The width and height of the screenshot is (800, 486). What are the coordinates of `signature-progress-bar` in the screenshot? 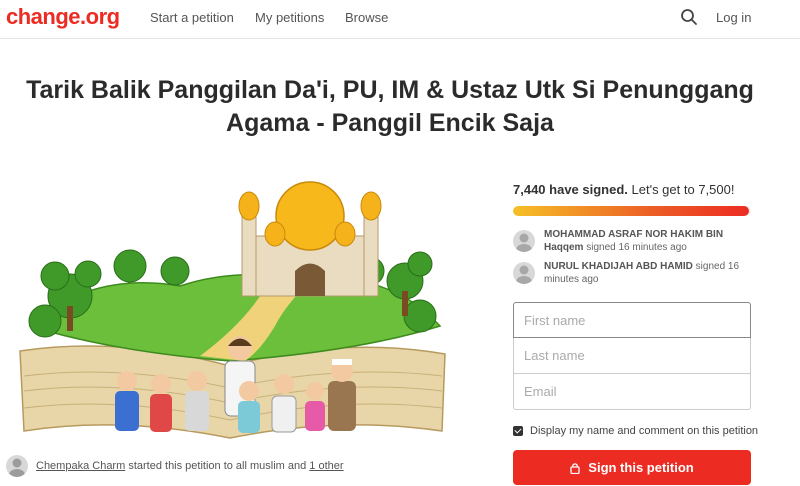 It's located at (632, 211).